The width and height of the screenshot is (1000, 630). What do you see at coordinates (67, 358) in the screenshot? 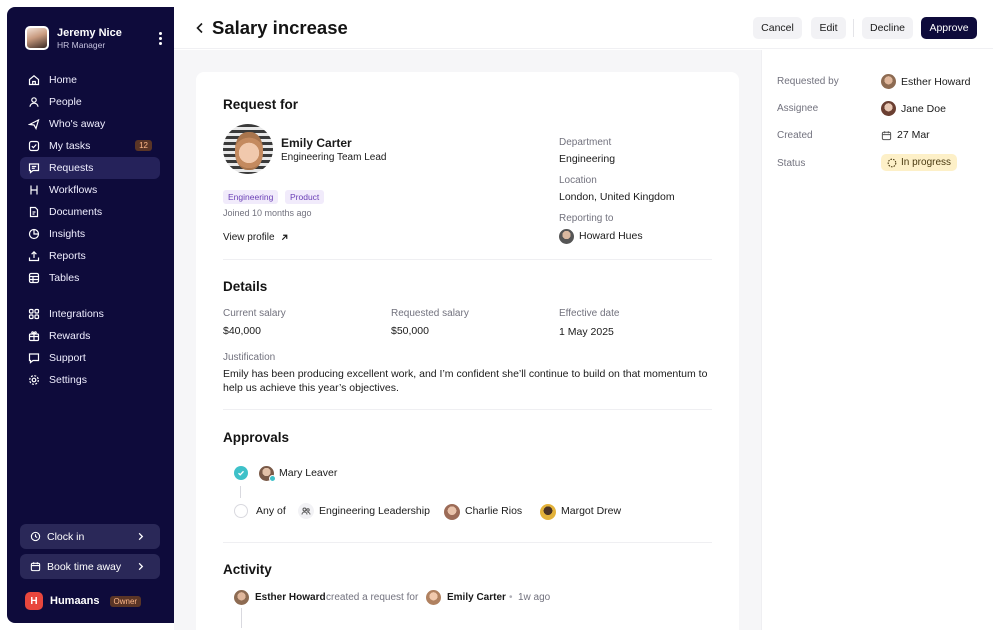
I see `sidebar-item-label: Support` at bounding box center [67, 358].